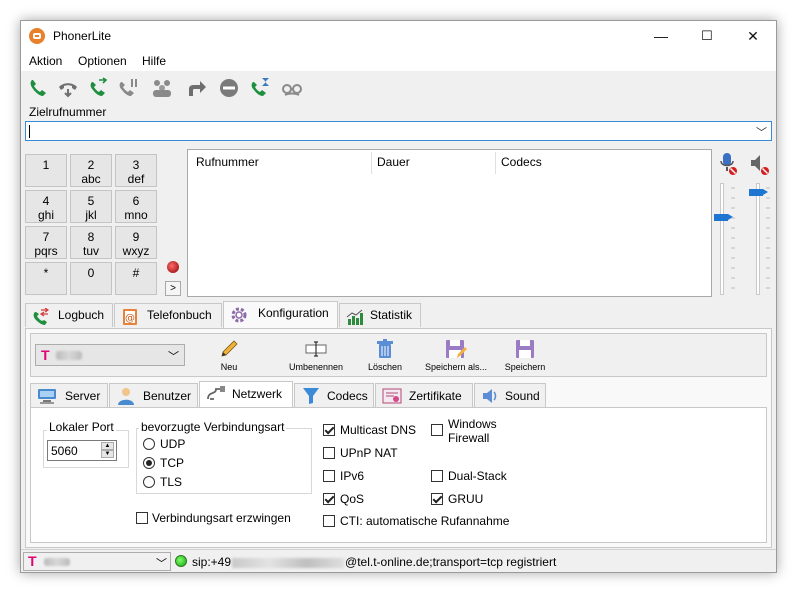 The image size is (796, 593). Describe the element at coordinates (753, 36) in the screenshot. I see `close-button: ✕` at that location.